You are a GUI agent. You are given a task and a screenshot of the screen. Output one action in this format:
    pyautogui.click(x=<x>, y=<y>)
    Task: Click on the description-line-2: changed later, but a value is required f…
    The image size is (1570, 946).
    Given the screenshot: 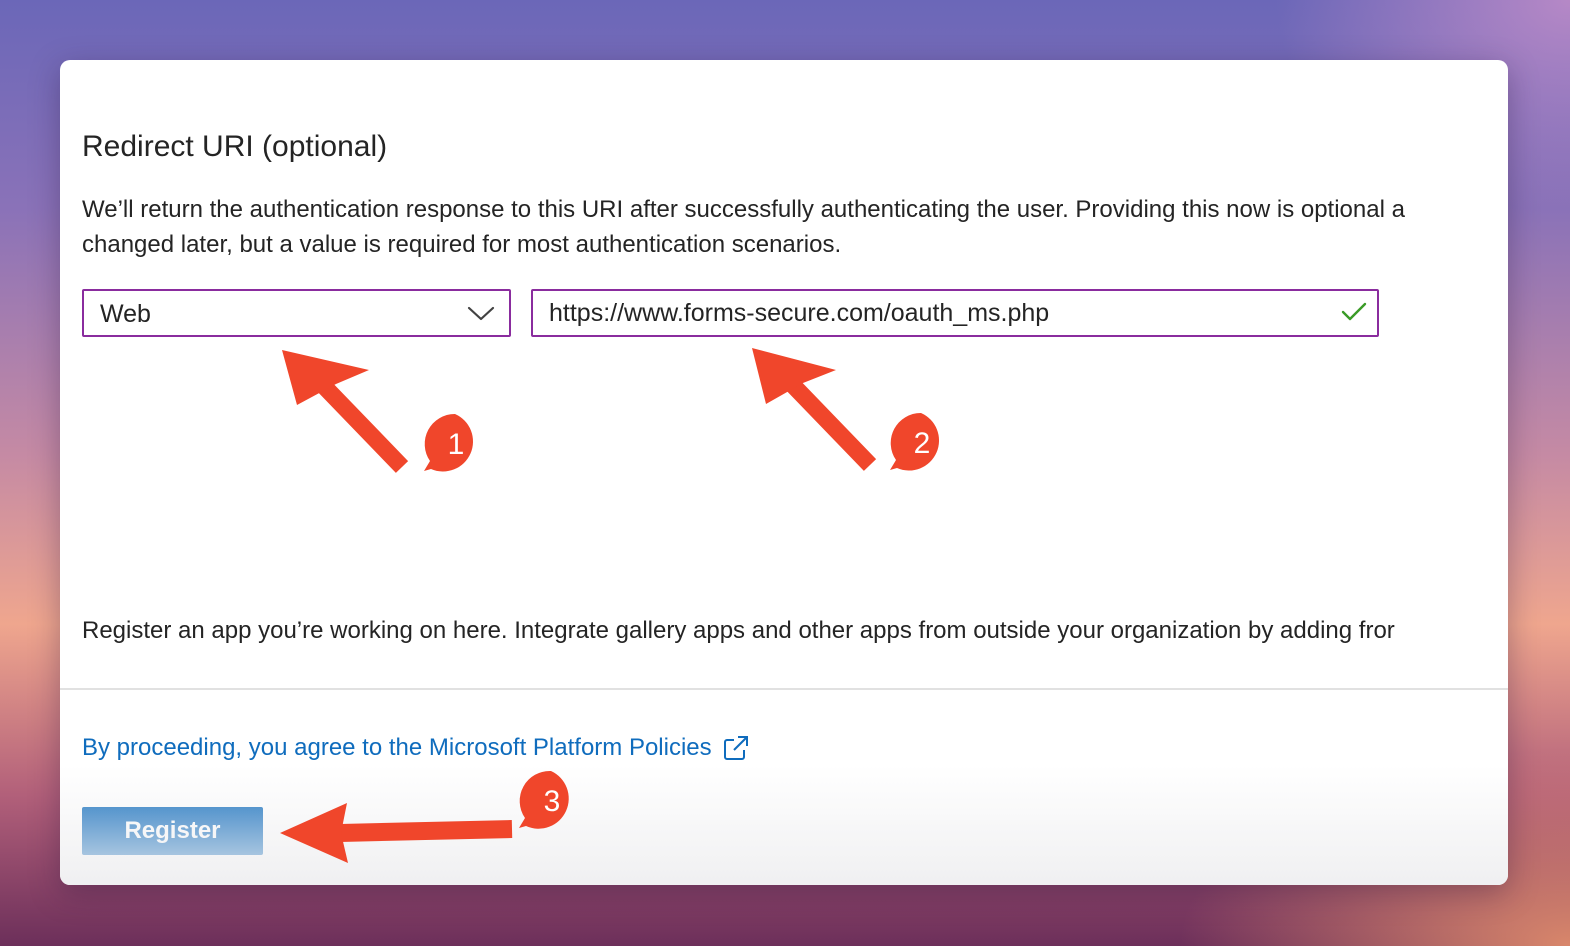 What is the action you would take?
    pyautogui.click(x=462, y=244)
    